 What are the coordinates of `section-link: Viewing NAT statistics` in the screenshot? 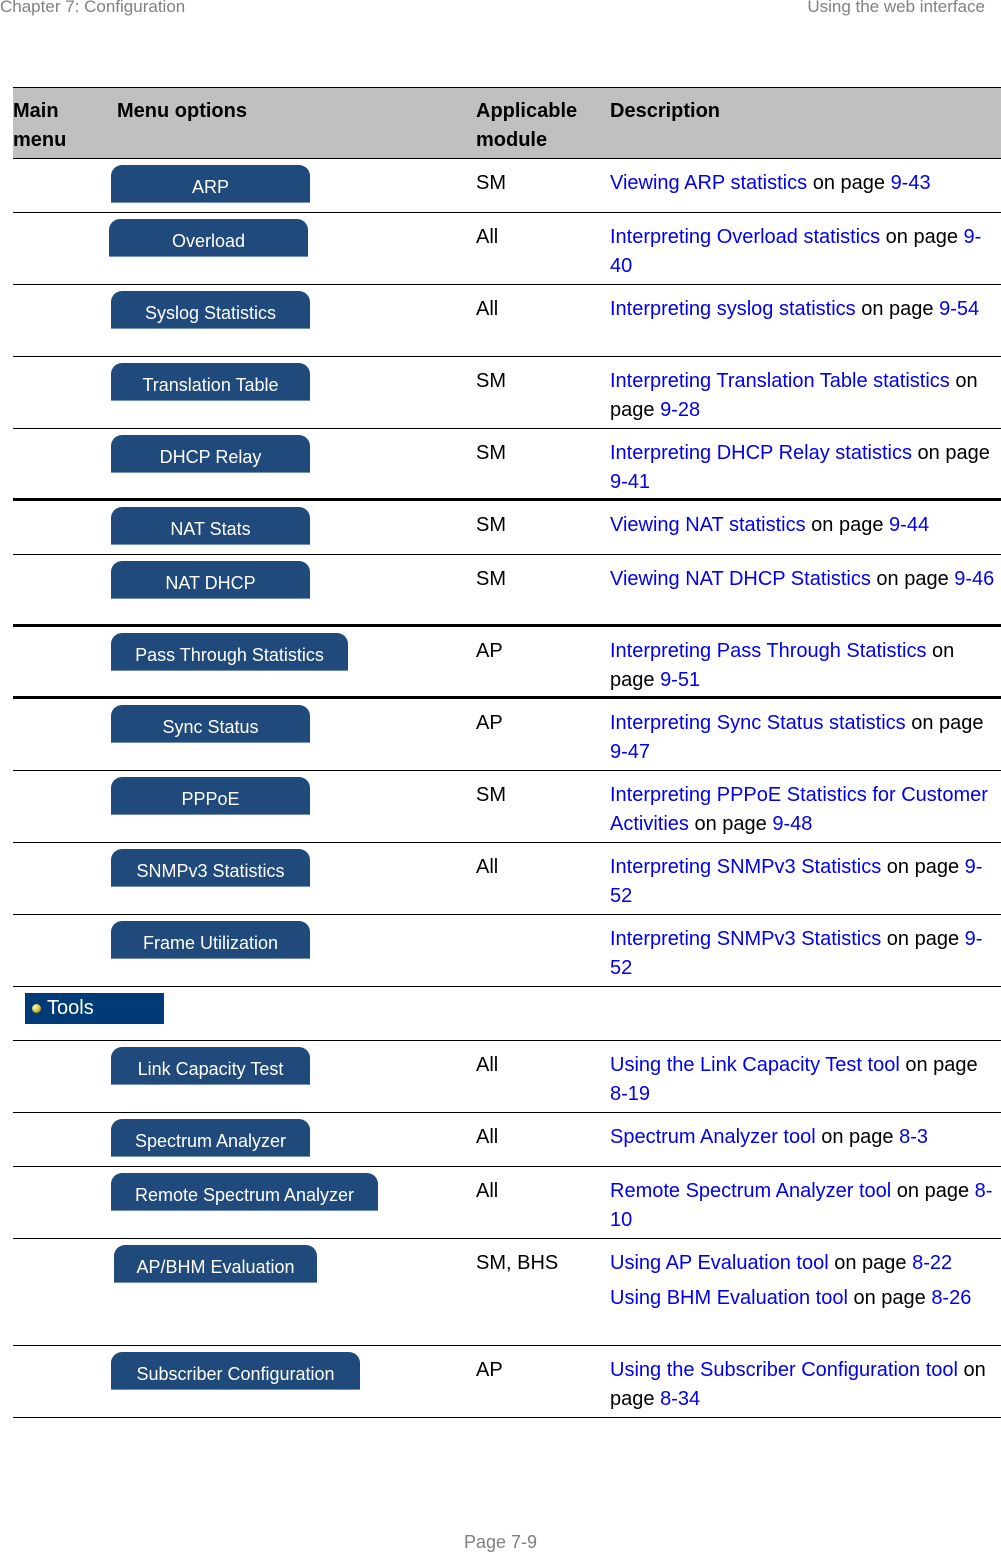 It's located at (708, 525).